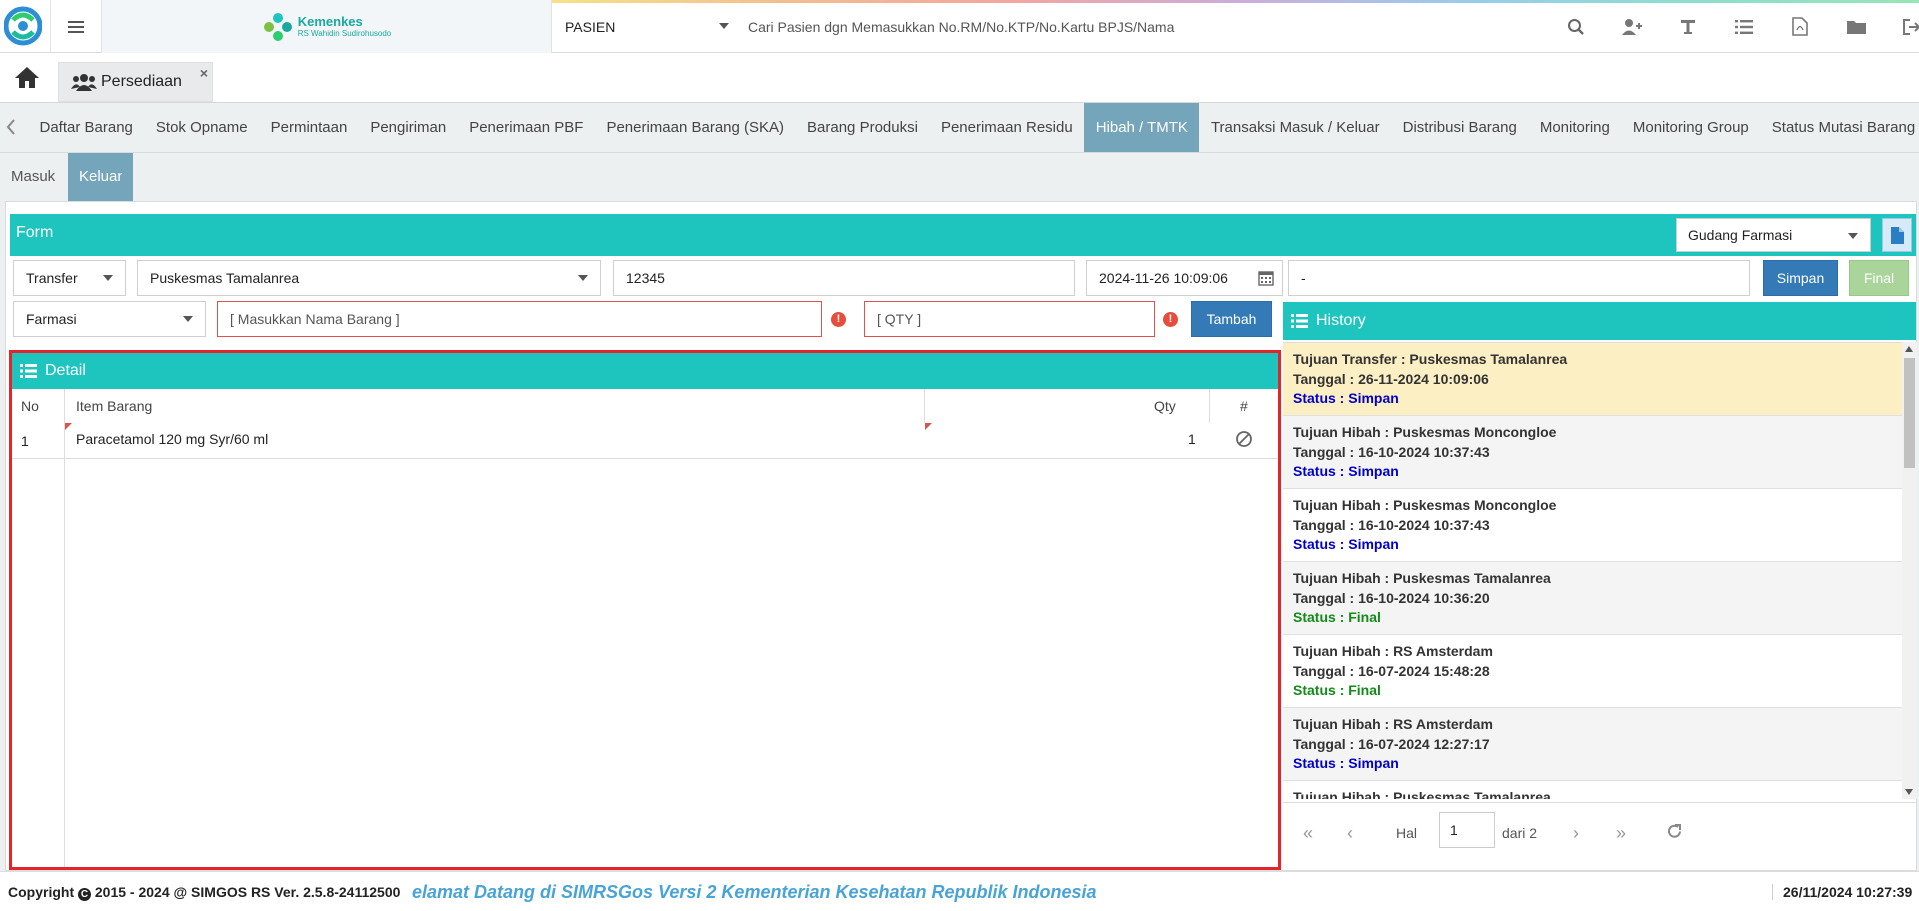  What do you see at coordinates (1192, 439) in the screenshot?
I see `row-qty: 1` at bounding box center [1192, 439].